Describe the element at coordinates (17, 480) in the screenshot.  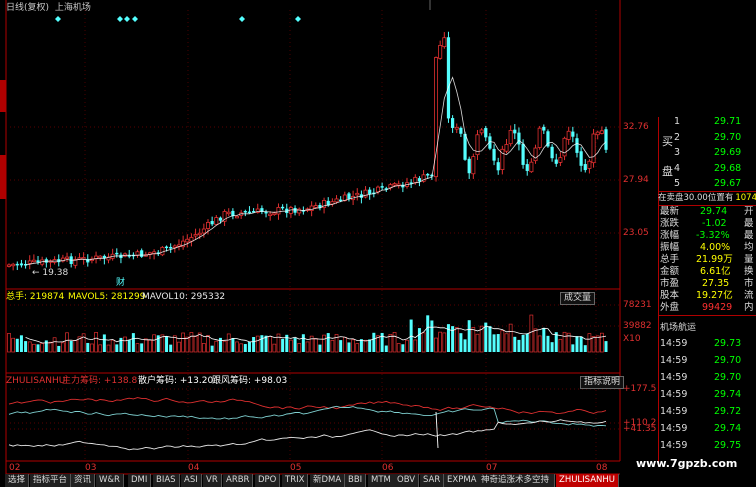
I see `bottom-tab-select: 选择` at that location.